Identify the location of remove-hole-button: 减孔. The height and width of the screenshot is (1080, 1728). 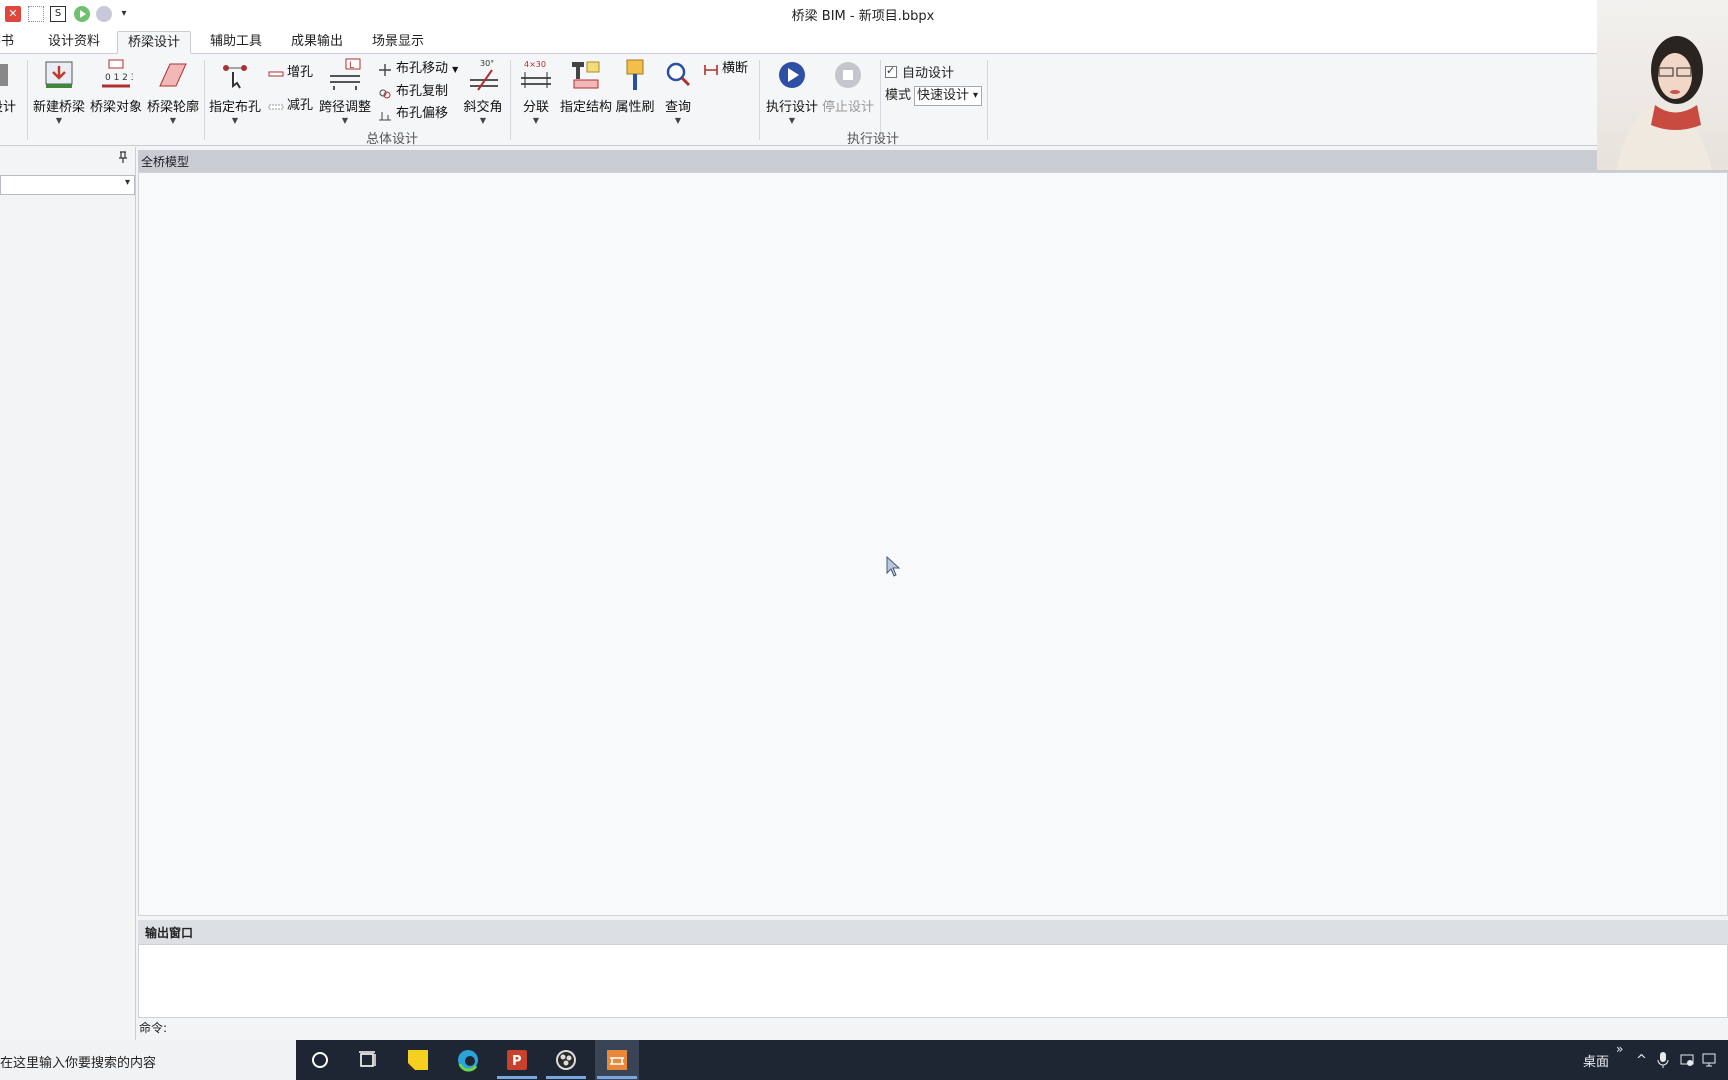
(290, 106).